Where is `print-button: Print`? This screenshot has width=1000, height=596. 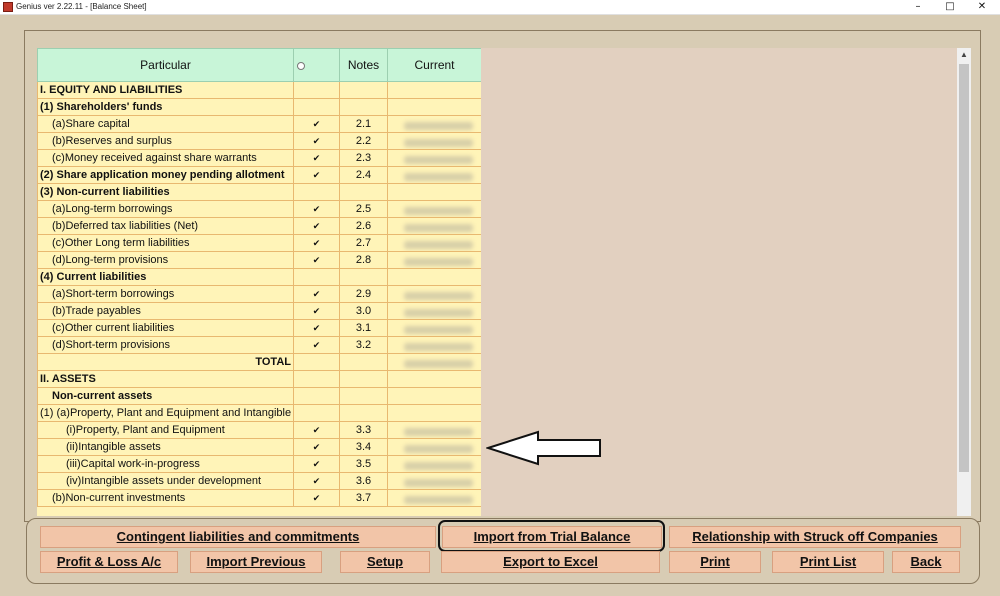
print-button: Print is located at coordinates (715, 562).